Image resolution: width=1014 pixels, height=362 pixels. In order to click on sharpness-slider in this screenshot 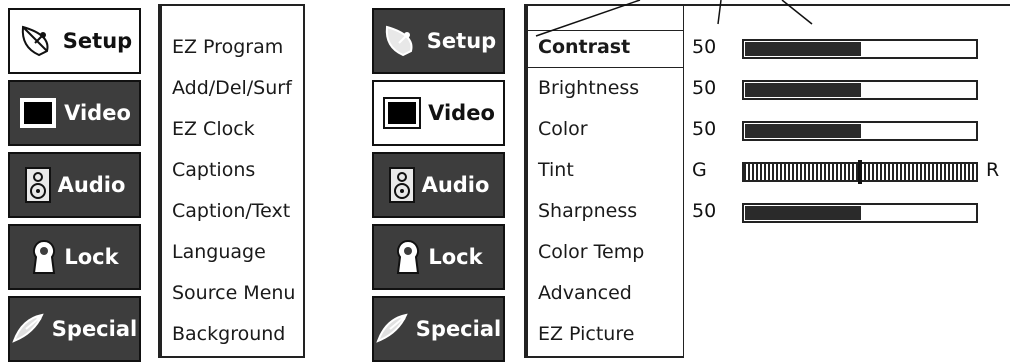, I will do `click(860, 213)`.